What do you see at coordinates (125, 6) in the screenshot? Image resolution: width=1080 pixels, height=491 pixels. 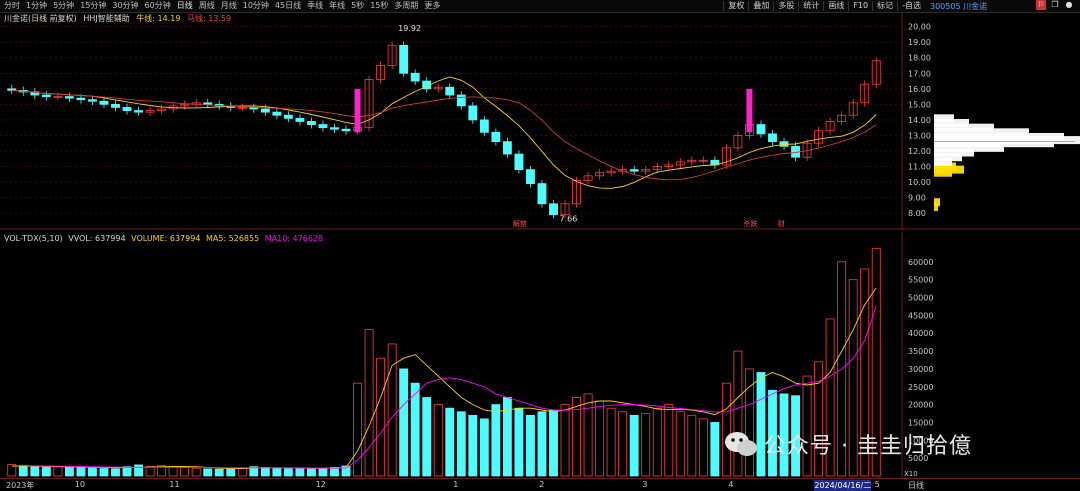 I see `tab-4: 30分钟` at bounding box center [125, 6].